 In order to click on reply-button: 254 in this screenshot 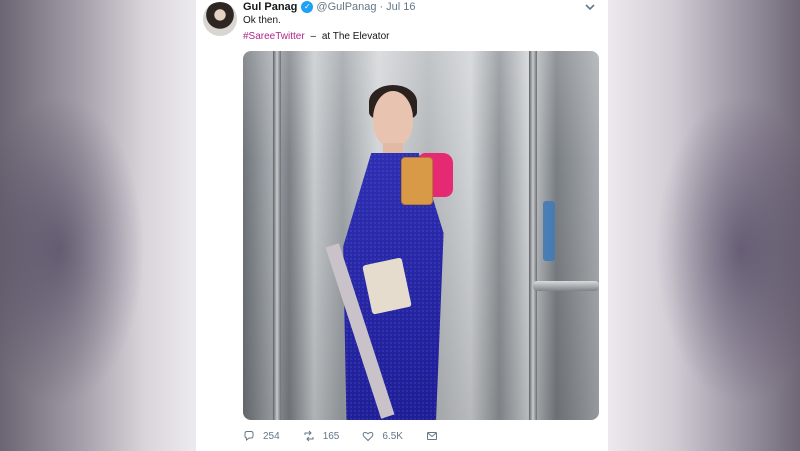, I will do `click(261, 436)`.